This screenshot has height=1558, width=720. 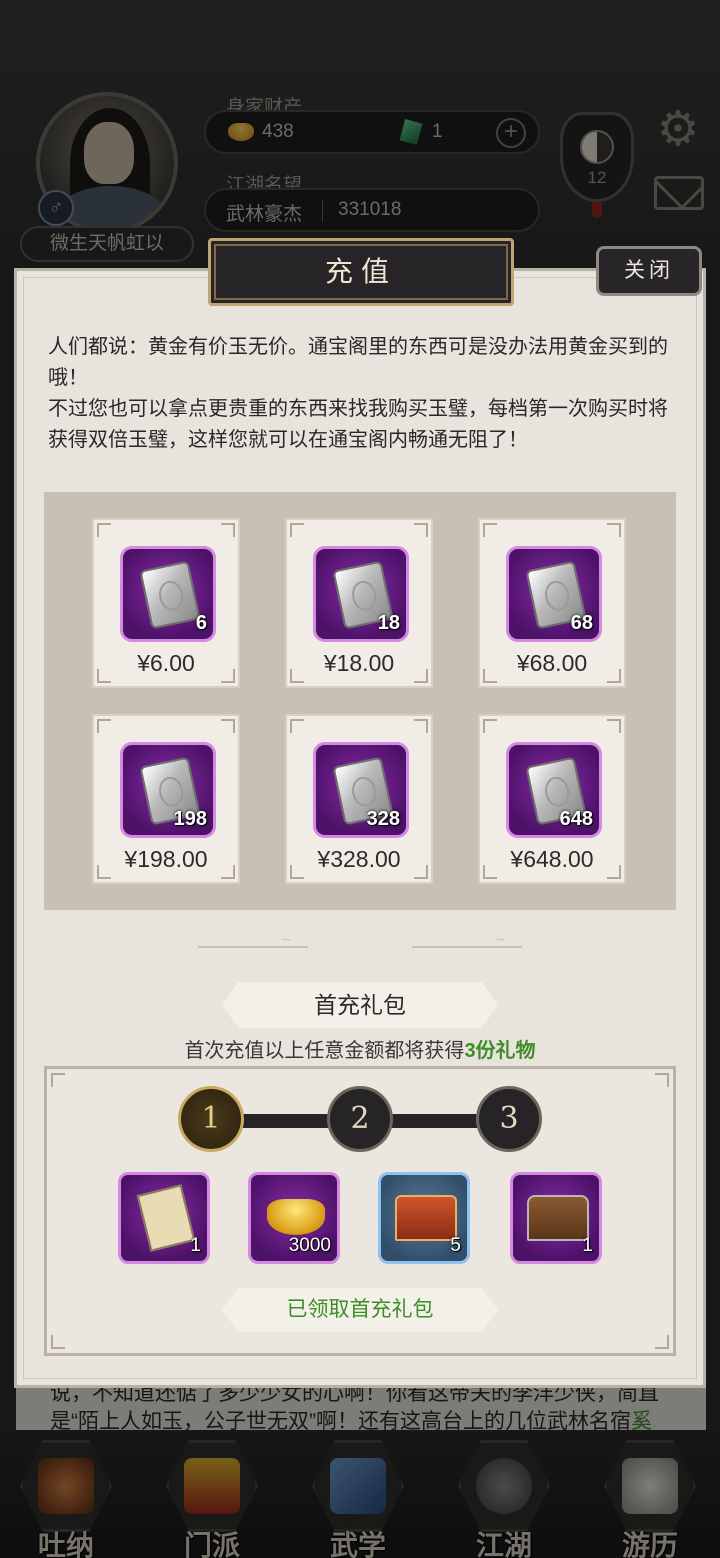 I want to click on pack-price: ¥648.00, so click(x=552, y=859).